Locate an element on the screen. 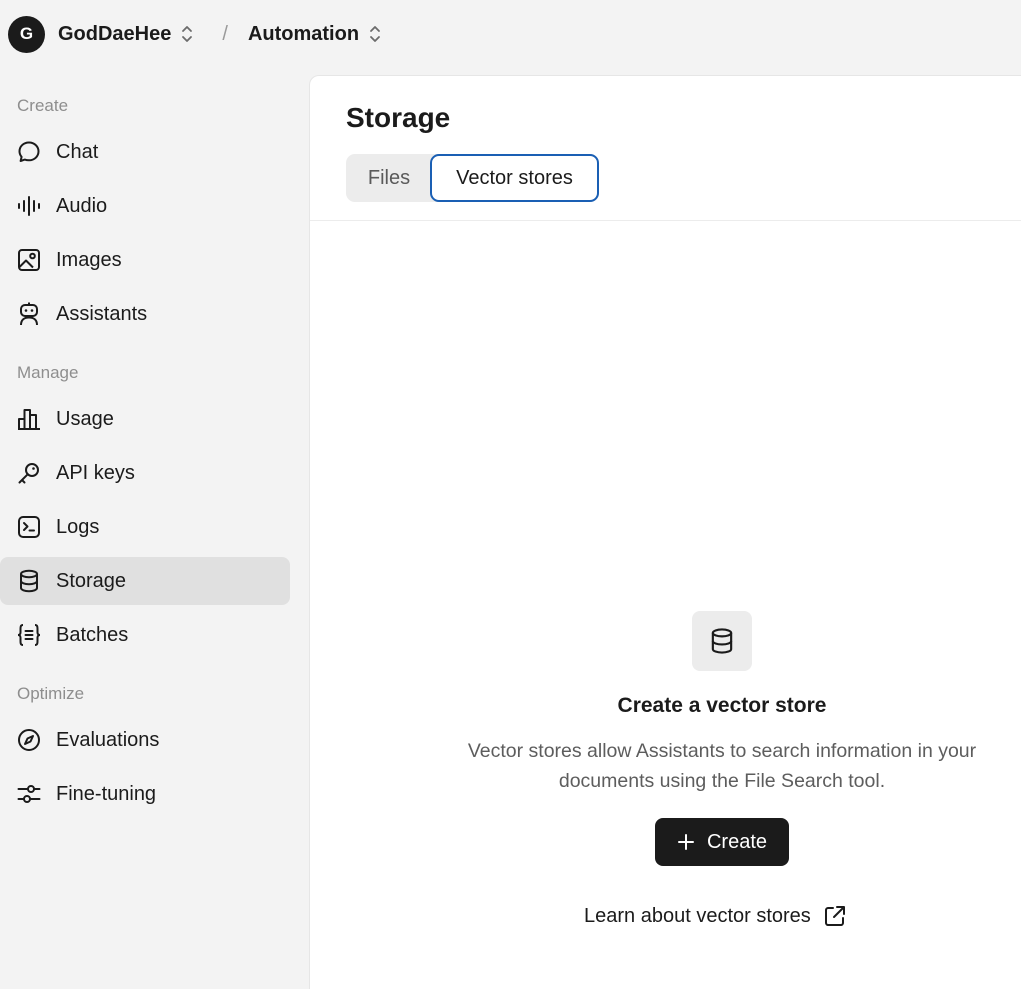  learn-link-label: Learn about vector stores is located at coordinates (697, 915).